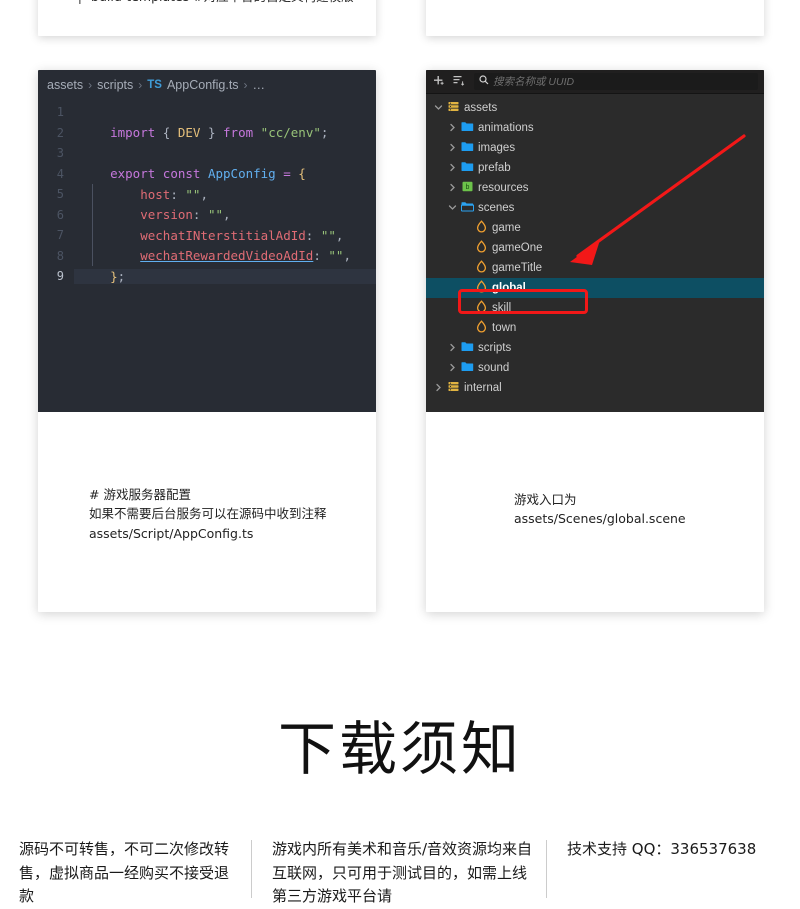 This screenshot has width=800, height=909. I want to click on asset-tree-item-assets: assets, so click(595, 108).